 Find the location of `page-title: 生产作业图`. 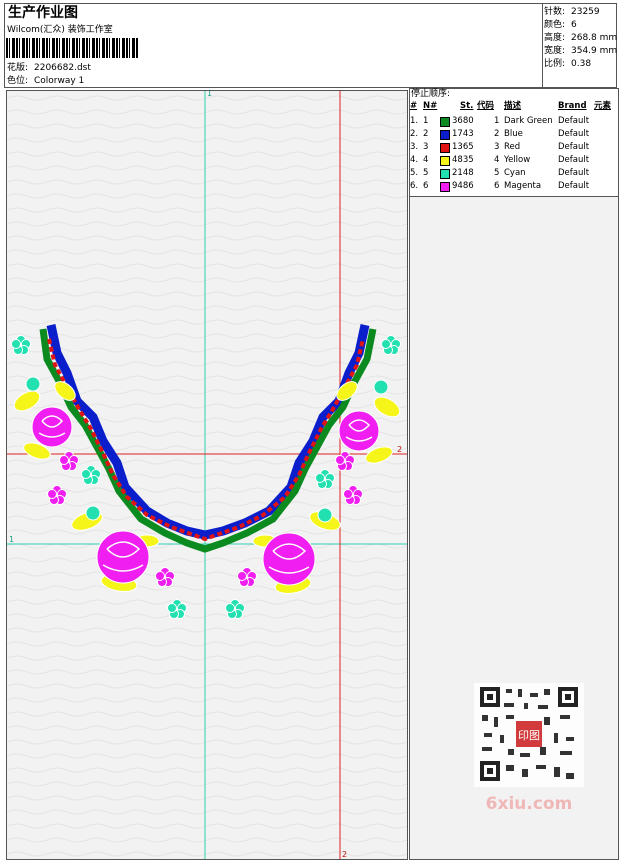

page-title: 生产作业图 is located at coordinates (43, 13).